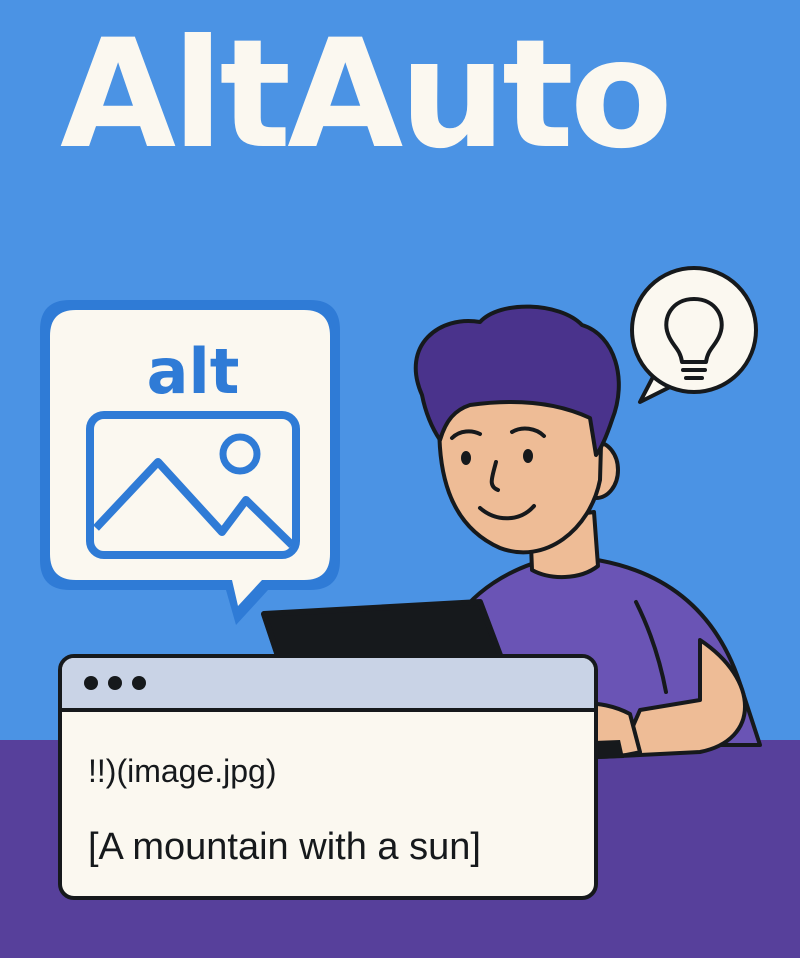 The height and width of the screenshot is (958, 800). What do you see at coordinates (193, 371) in the screenshot?
I see `alt-label: alt` at bounding box center [193, 371].